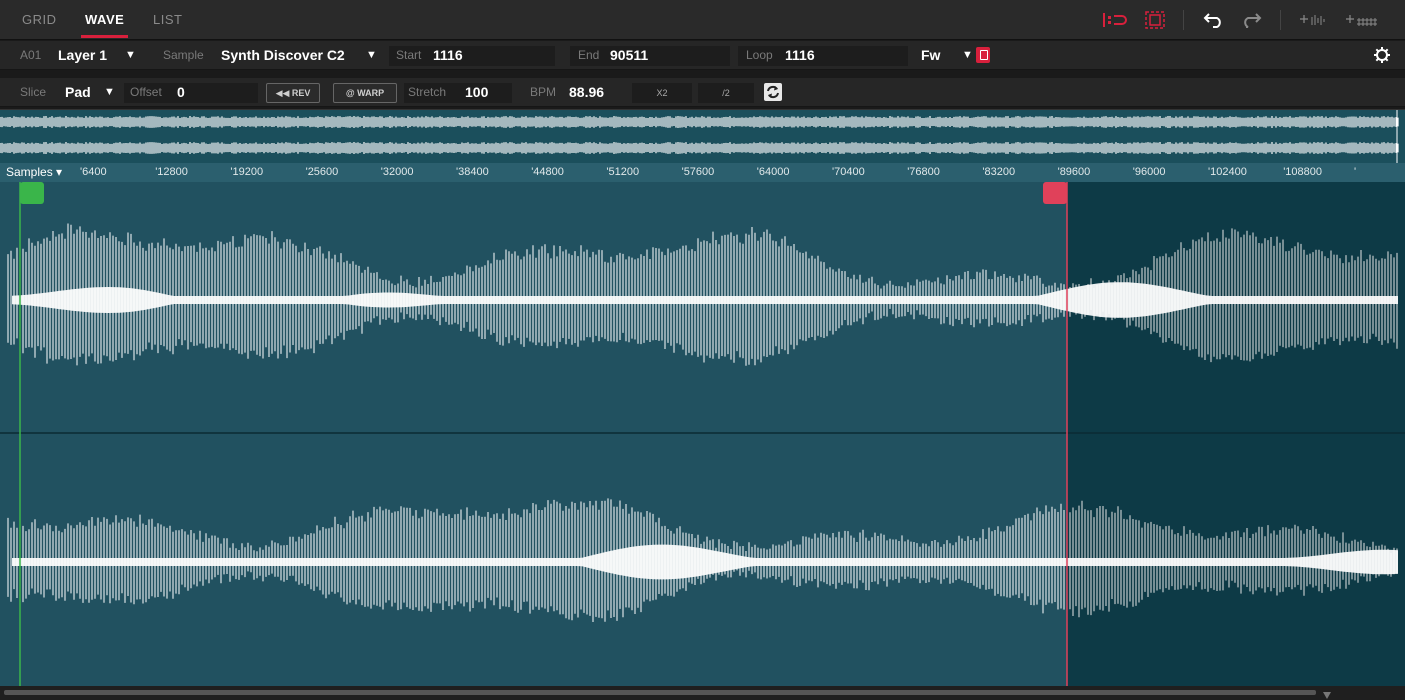  What do you see at coordinates (109, 92) in the screenshot?
I see `slice-dropdown-arrow: ▼` at bounding box center [109, 92].